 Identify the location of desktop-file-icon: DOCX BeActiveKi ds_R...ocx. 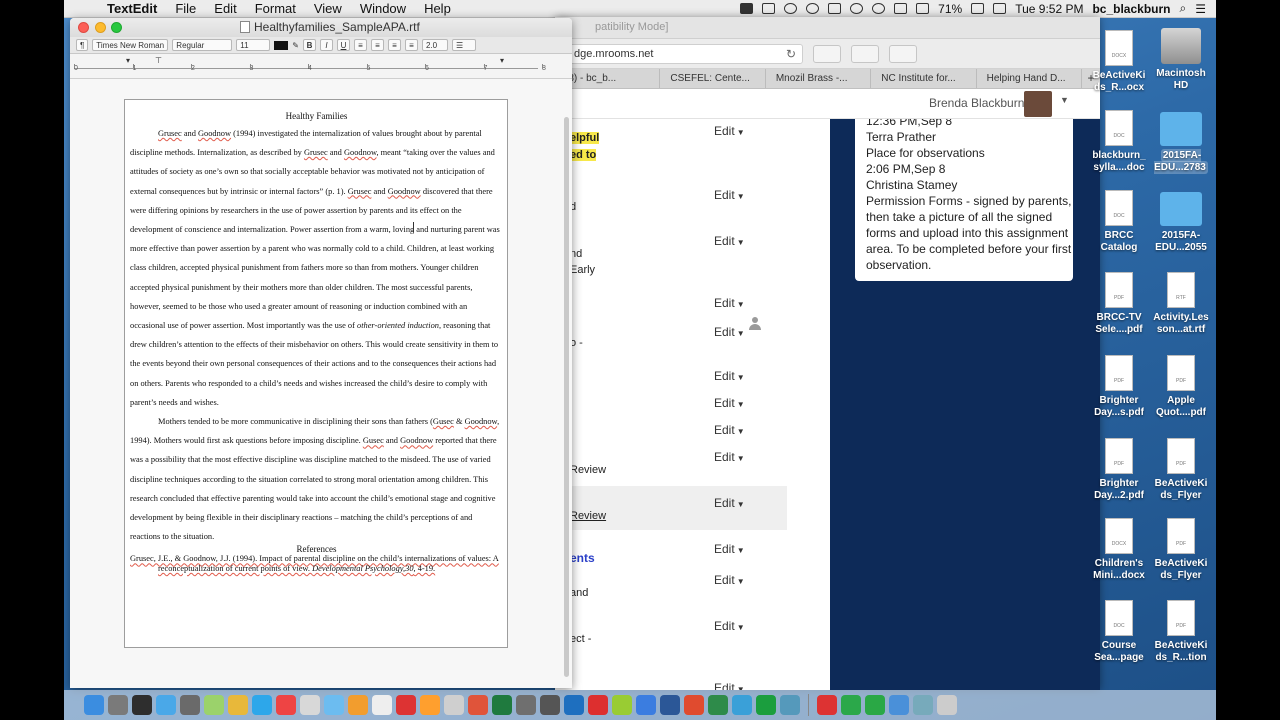
(1119, 62).